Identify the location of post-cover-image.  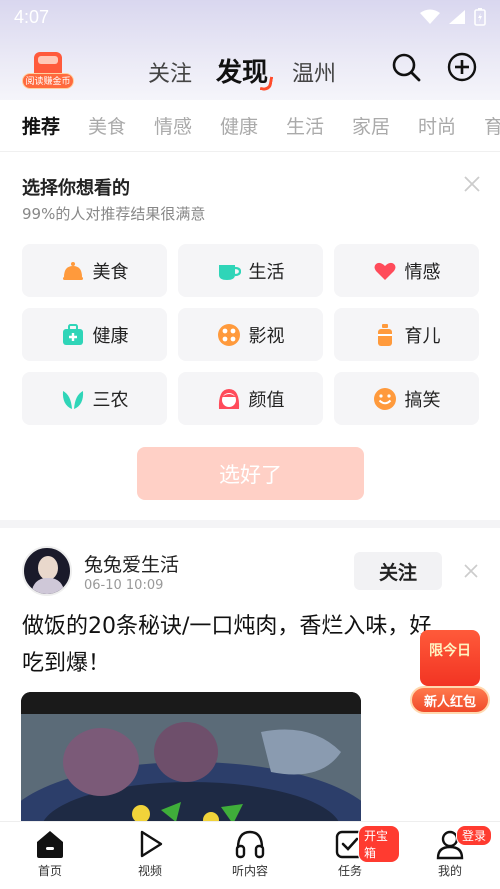
(191, 756).